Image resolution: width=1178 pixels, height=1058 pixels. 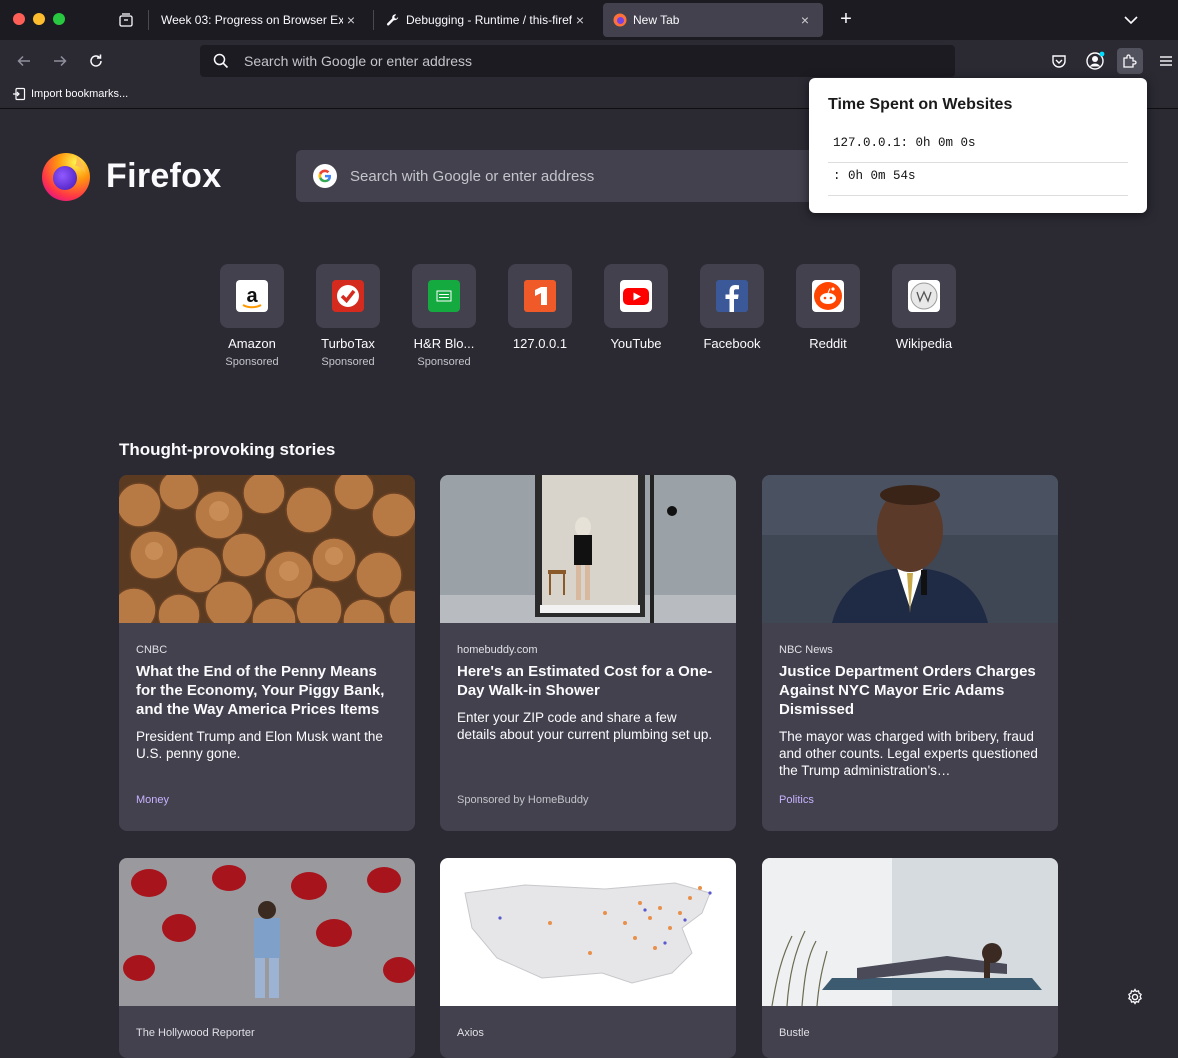 I want to click on story-image-pennies, so click(x=267, y=549).